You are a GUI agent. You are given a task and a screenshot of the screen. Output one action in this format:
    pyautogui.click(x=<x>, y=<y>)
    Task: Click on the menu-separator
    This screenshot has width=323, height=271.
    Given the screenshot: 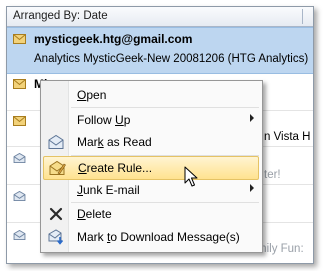 What is the action you would take?
    pyautogui.click(x=165, y=107)
    